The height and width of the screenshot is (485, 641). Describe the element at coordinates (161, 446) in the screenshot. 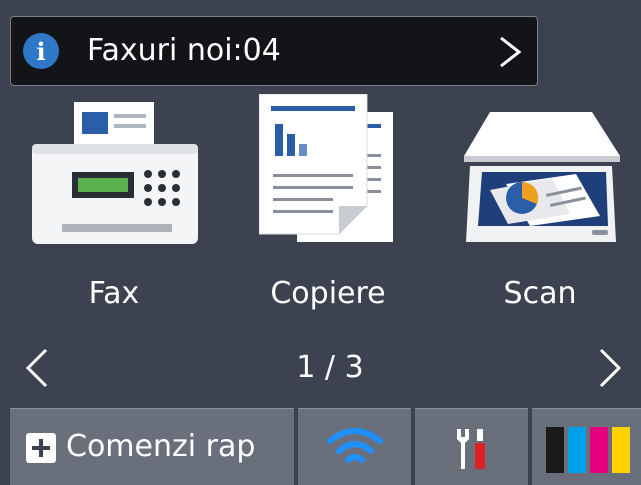

I see `shortcuts-label: Comenzi rap` at that location.